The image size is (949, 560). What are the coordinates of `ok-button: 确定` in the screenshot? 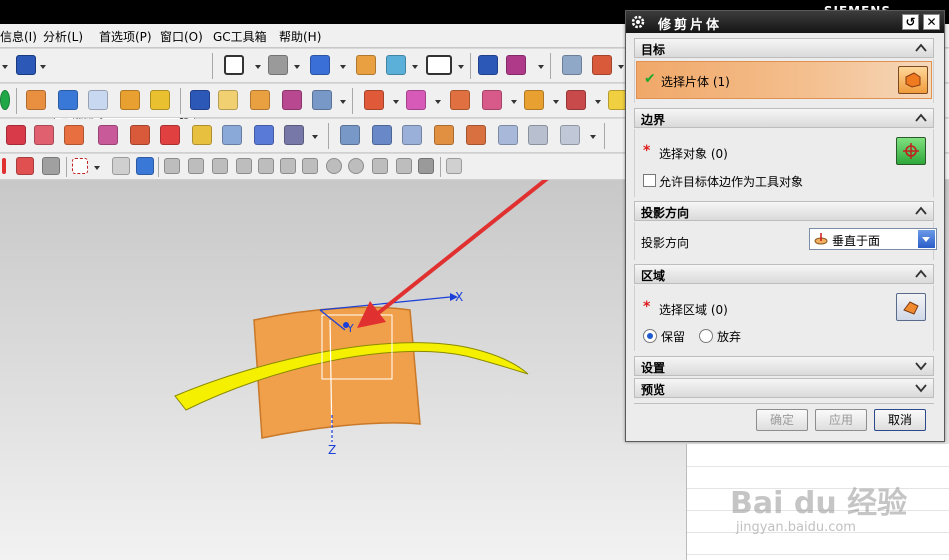 It's located at (782, 420).